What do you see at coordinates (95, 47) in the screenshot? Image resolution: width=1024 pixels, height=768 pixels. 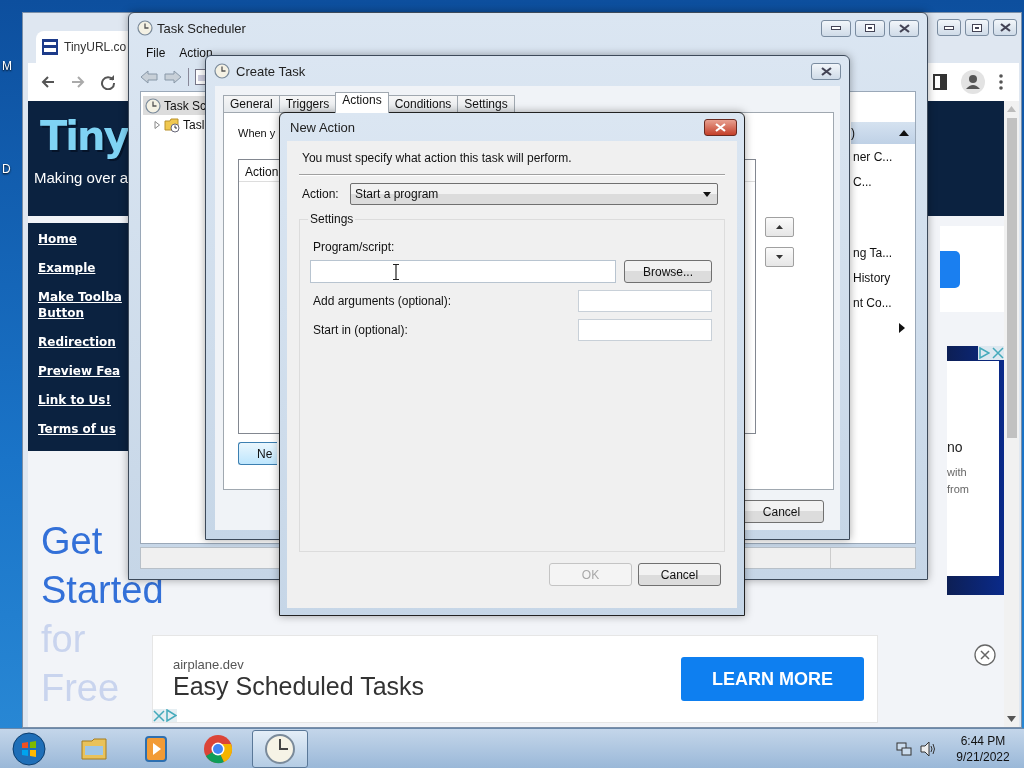 I see `tab-title: TinyURL.co` at bounding box center [95, 47].